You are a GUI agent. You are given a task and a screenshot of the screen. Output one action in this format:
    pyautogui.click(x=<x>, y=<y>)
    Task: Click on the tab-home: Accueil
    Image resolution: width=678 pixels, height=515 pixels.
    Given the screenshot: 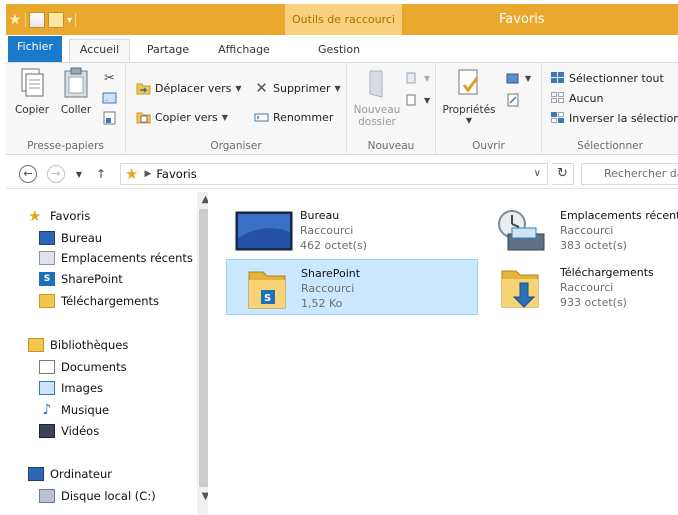 What is the action you would take?
    pyautogui.click(x=99, y=50)
    